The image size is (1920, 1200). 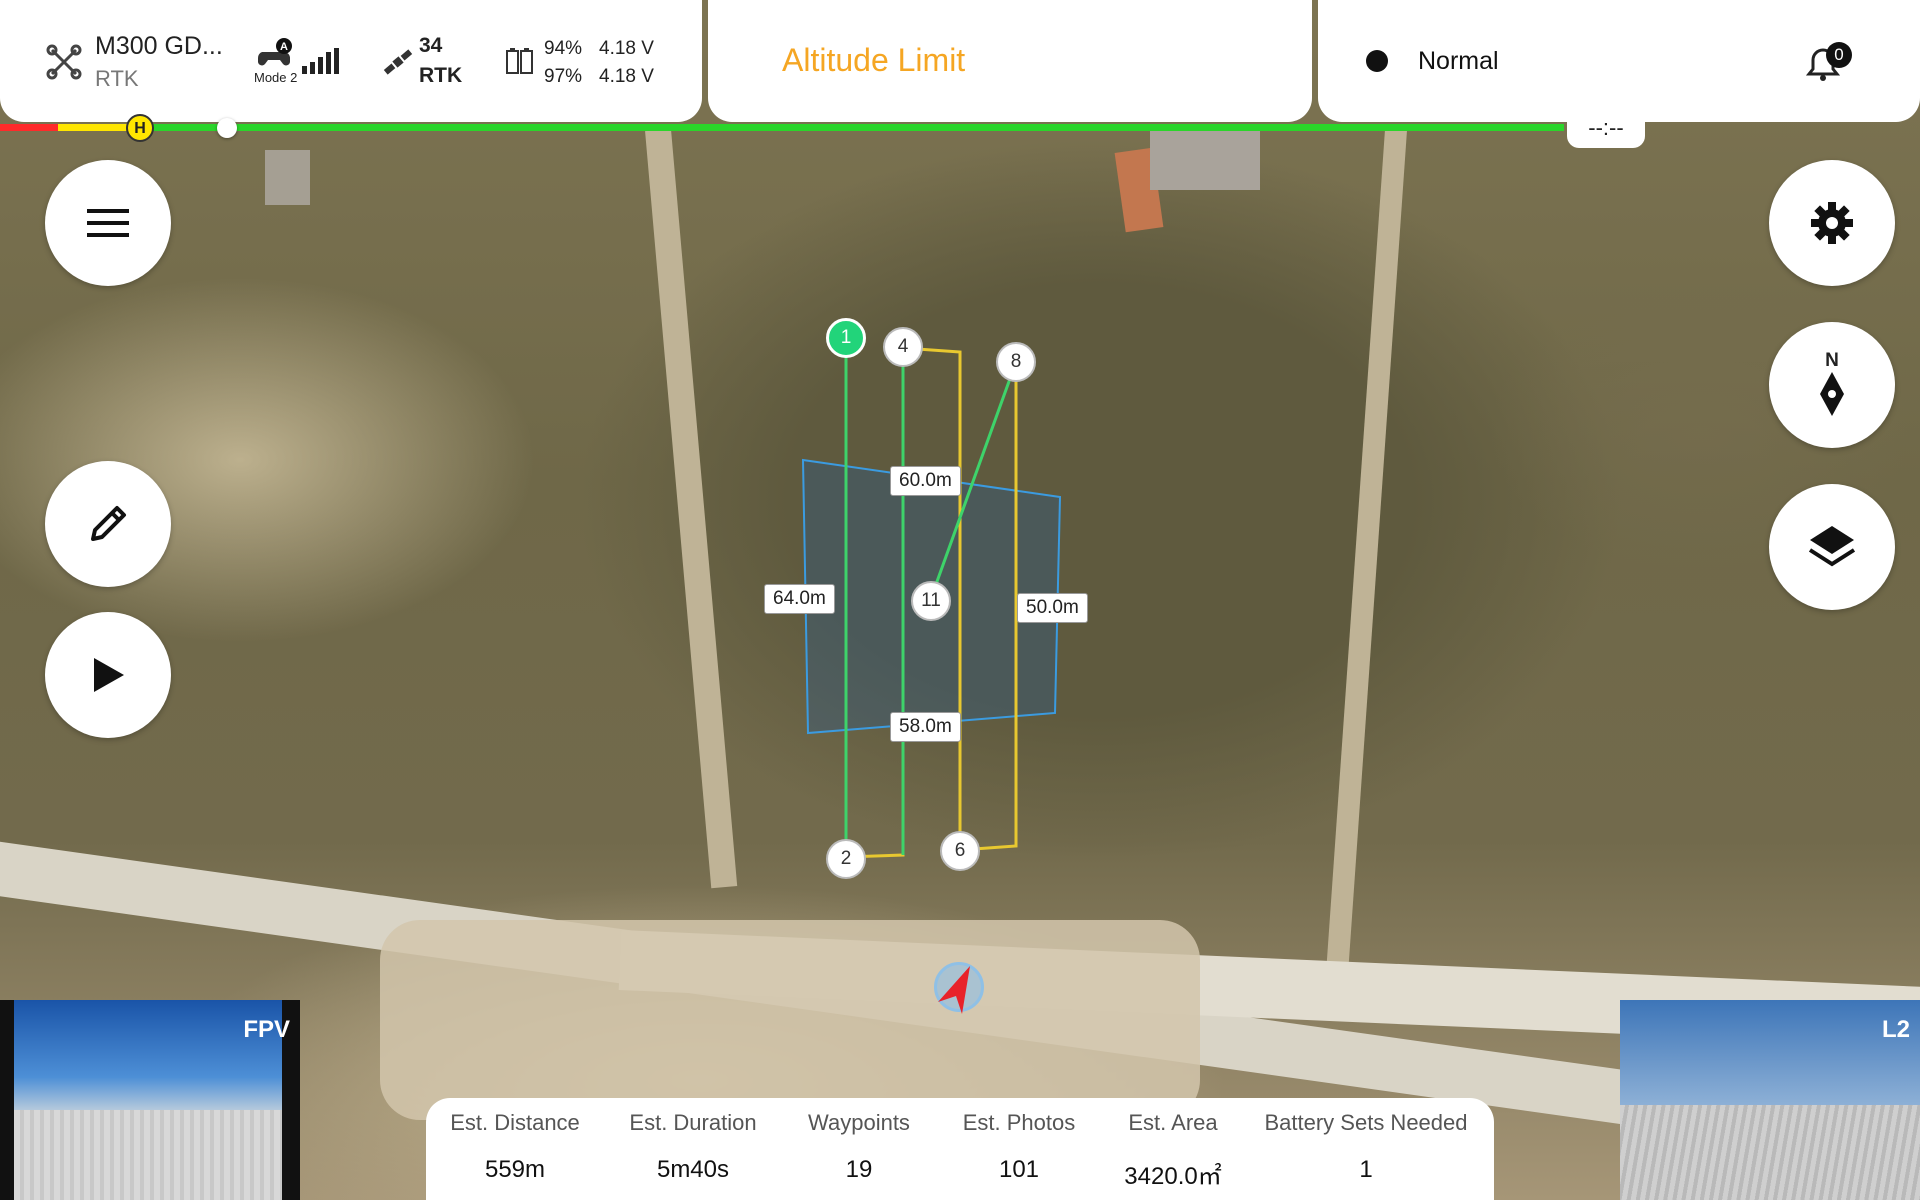 I want to click on svg-text: A, so click(x=284, y=47).